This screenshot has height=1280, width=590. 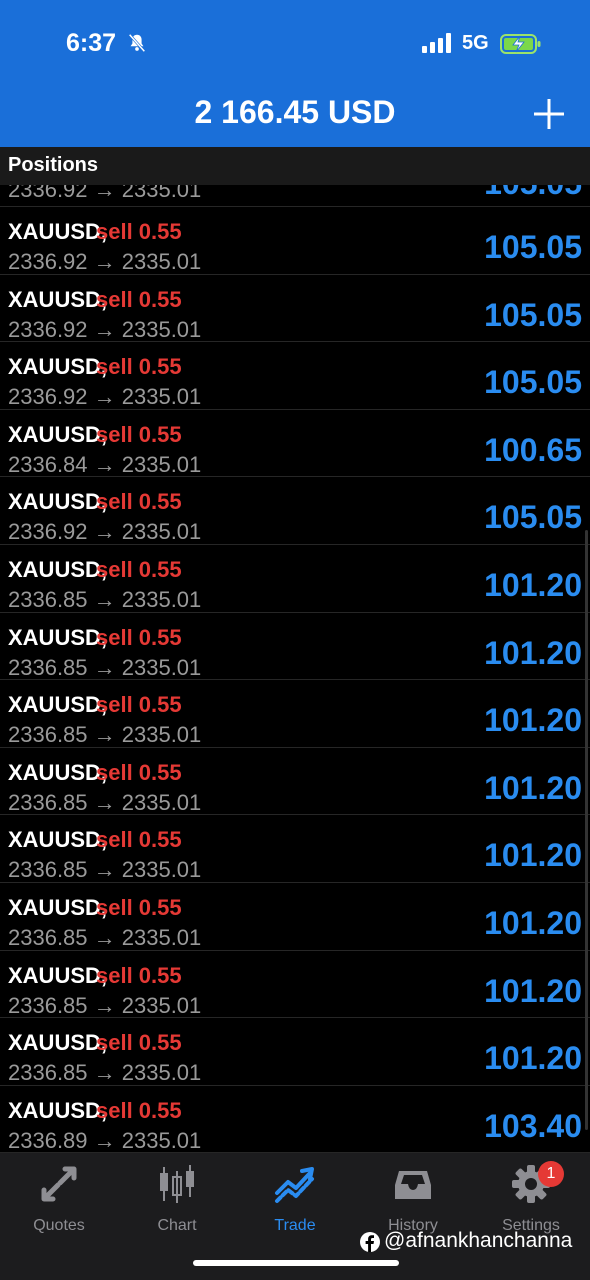 What do you see at coordinates (475, 43) in the screenshot?
I see `network-type: 5G` at bounding box center [475, 43].